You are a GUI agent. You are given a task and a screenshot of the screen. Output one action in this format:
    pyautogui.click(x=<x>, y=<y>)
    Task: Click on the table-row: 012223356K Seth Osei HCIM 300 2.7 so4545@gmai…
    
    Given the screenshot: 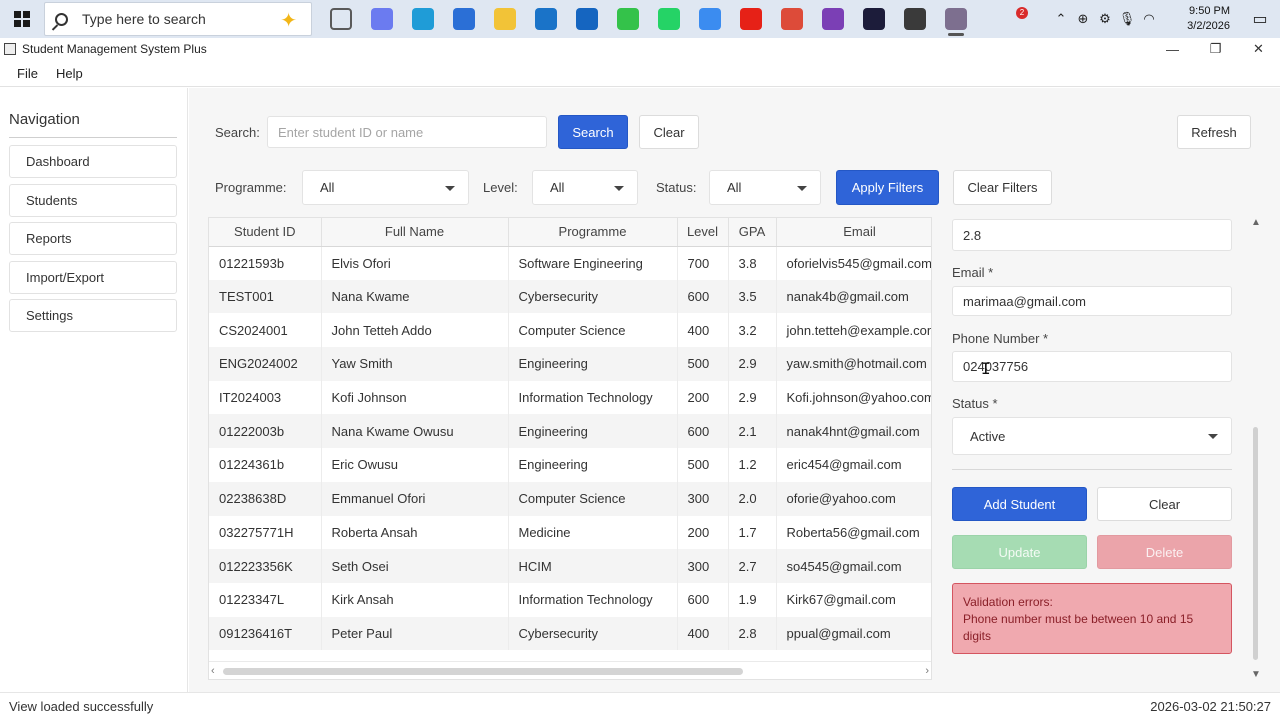 What is the action you would take?
    pyautogui.click(x=570, y=566)
    